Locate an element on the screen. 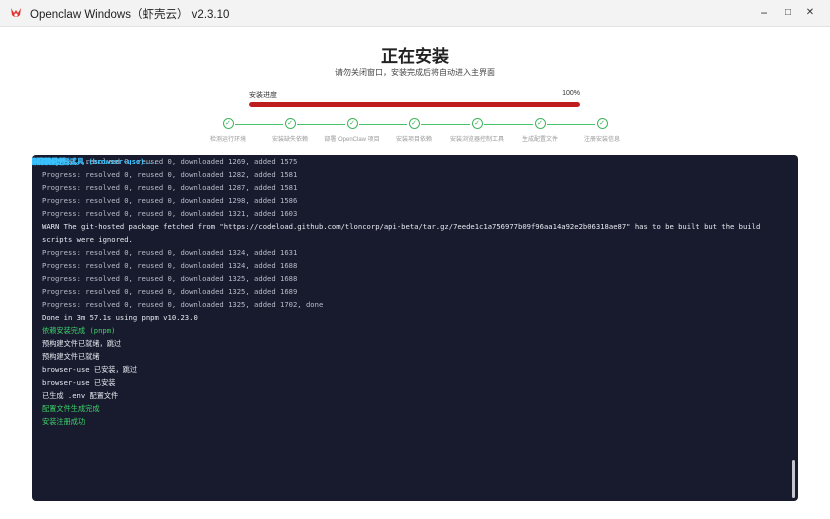  window-title: Openclaw Windows（虾壳云） v2.3.10 is located at coordinates (130, 15).